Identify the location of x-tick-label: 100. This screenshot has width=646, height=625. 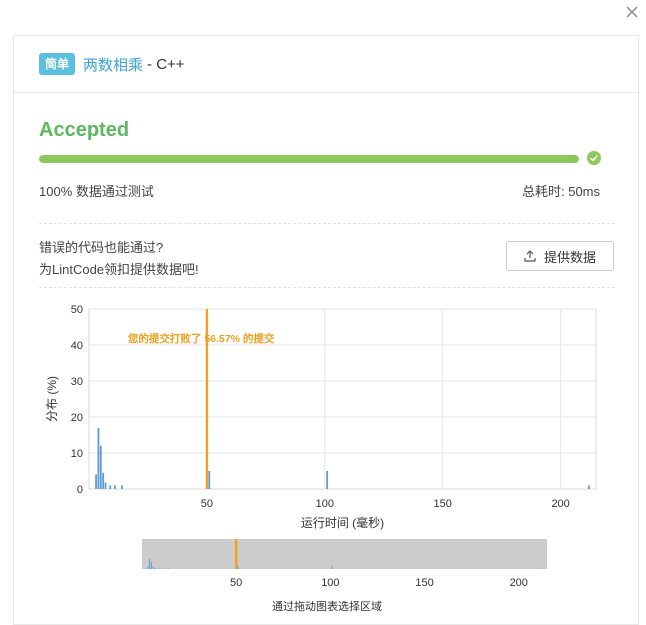
(325, 504).